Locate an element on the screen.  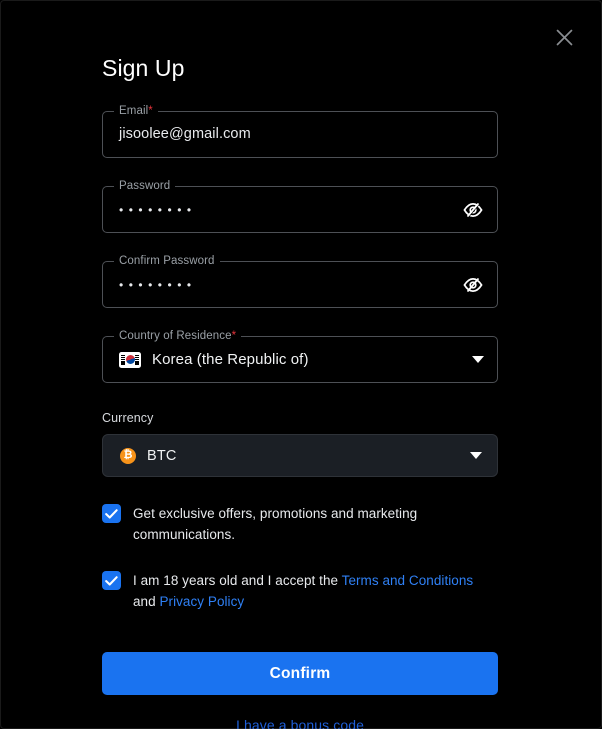
password-field: Password •••••••• is located at coordinates (300, 206).